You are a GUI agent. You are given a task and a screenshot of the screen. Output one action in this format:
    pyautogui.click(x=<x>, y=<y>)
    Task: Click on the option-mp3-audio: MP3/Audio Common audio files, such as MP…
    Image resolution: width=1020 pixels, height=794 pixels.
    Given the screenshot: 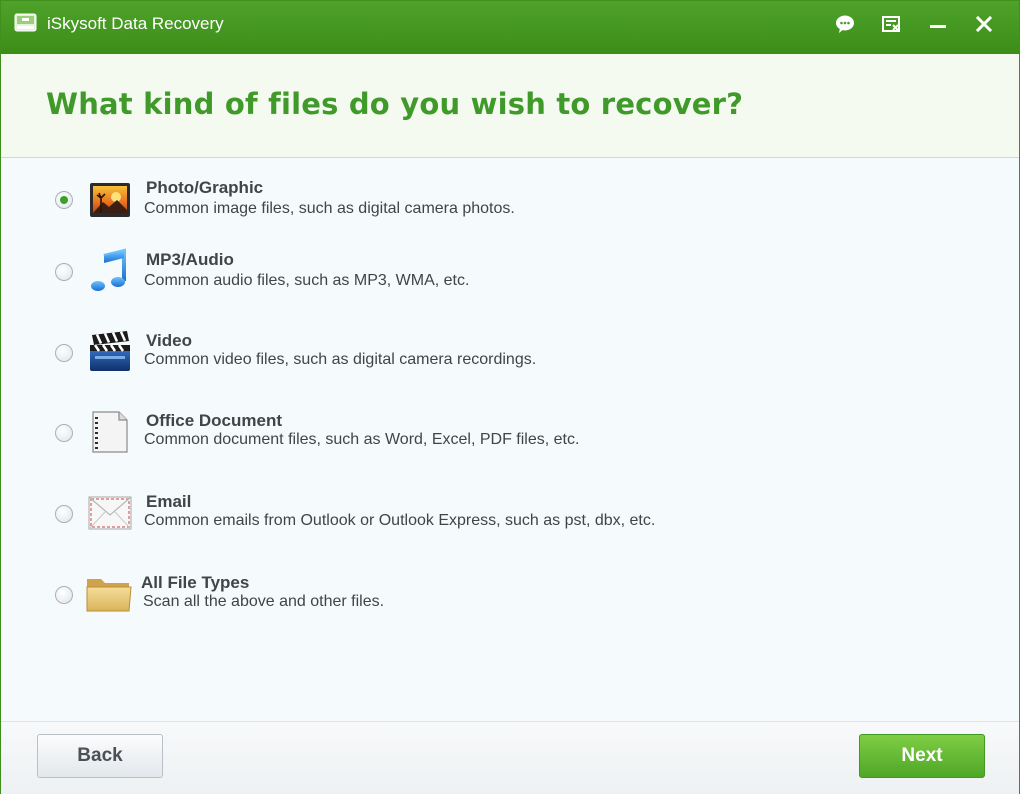 What is the action you would take?
    pyautogui.click(x=401, y=279)
    